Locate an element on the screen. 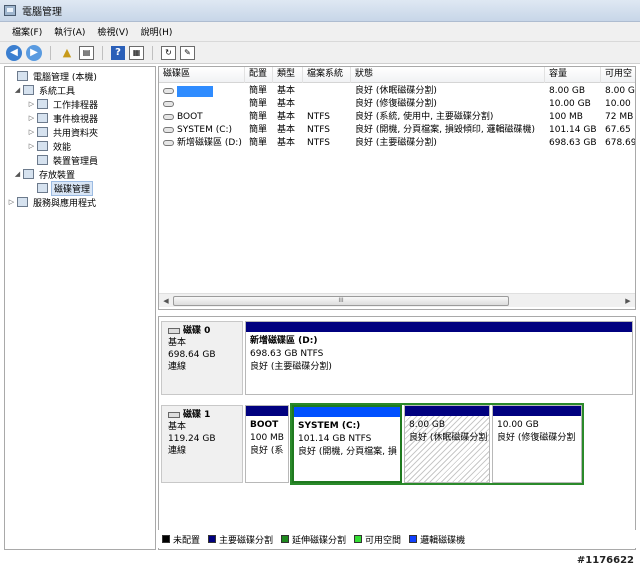 Image resolution: width=640 pixels, height=568 pixels. partition-hibernation: 8.00 GB 良好 (休眠磁碟分割 is located at coordinates (447, 444).